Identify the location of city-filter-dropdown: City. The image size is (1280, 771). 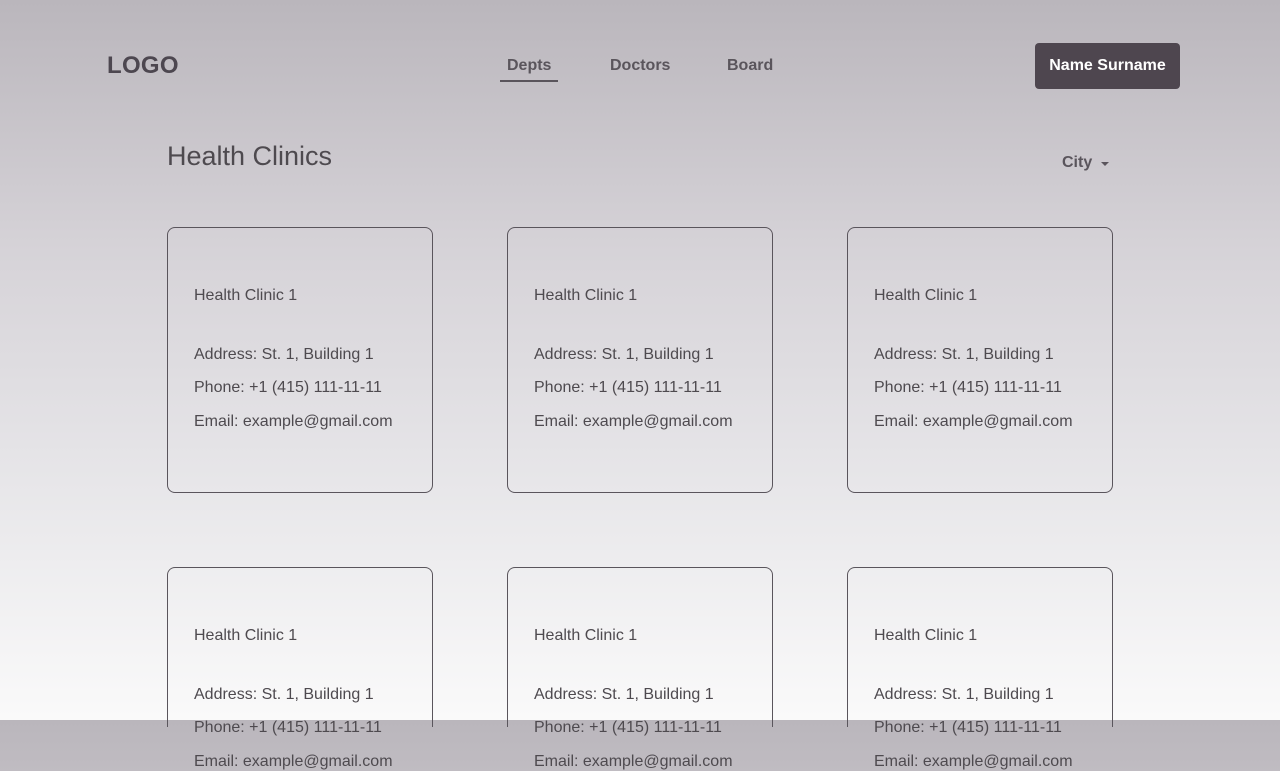
(1086, 163).